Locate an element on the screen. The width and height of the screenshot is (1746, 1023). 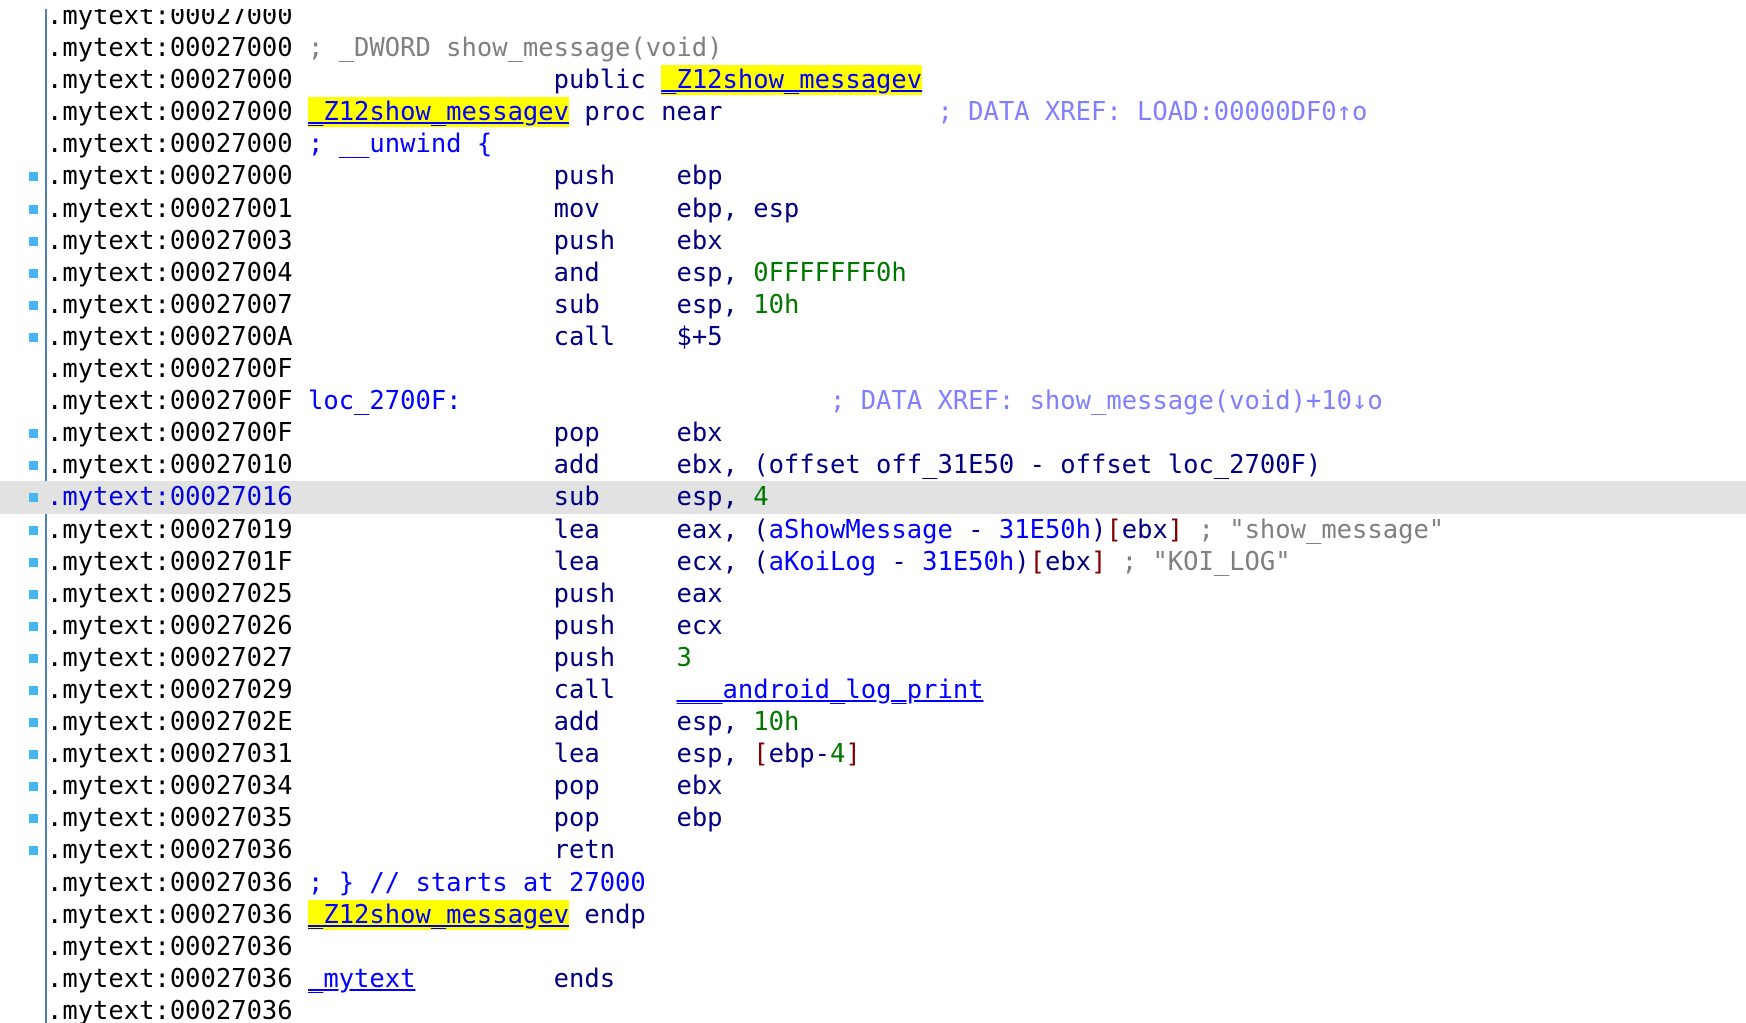
line-address: .mytext:0002702E is located at coordinates (170, 722).